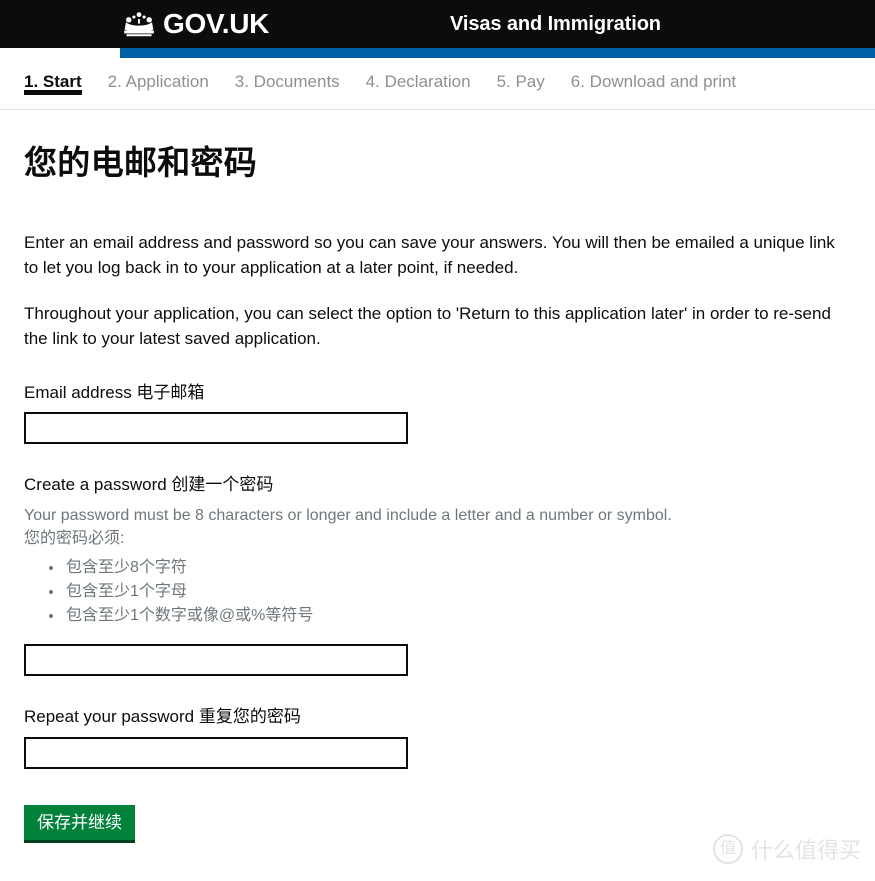  Describe the element at coordinates (437, 24) in the screenshot. I see `site-masthead: GOV.UK Visas and Immigration` at that location.